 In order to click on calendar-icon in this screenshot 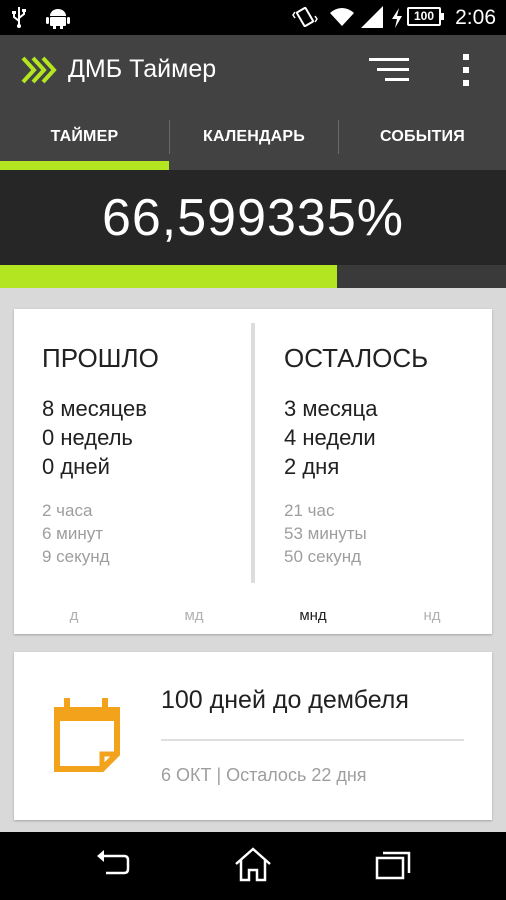, I will do `click(87, 735)`.